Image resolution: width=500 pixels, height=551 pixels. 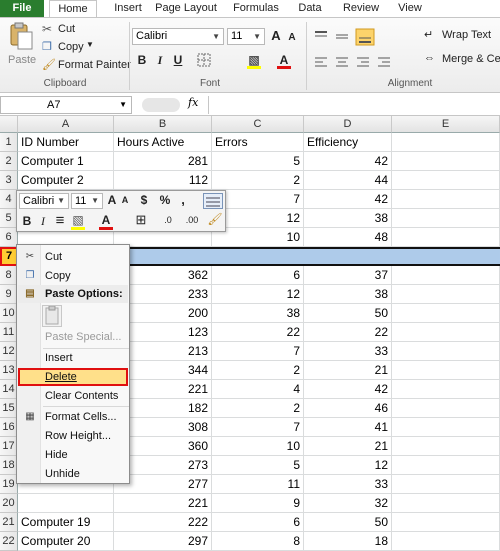 I want to click on cell-d16: 41, so click(x=348, y=427).